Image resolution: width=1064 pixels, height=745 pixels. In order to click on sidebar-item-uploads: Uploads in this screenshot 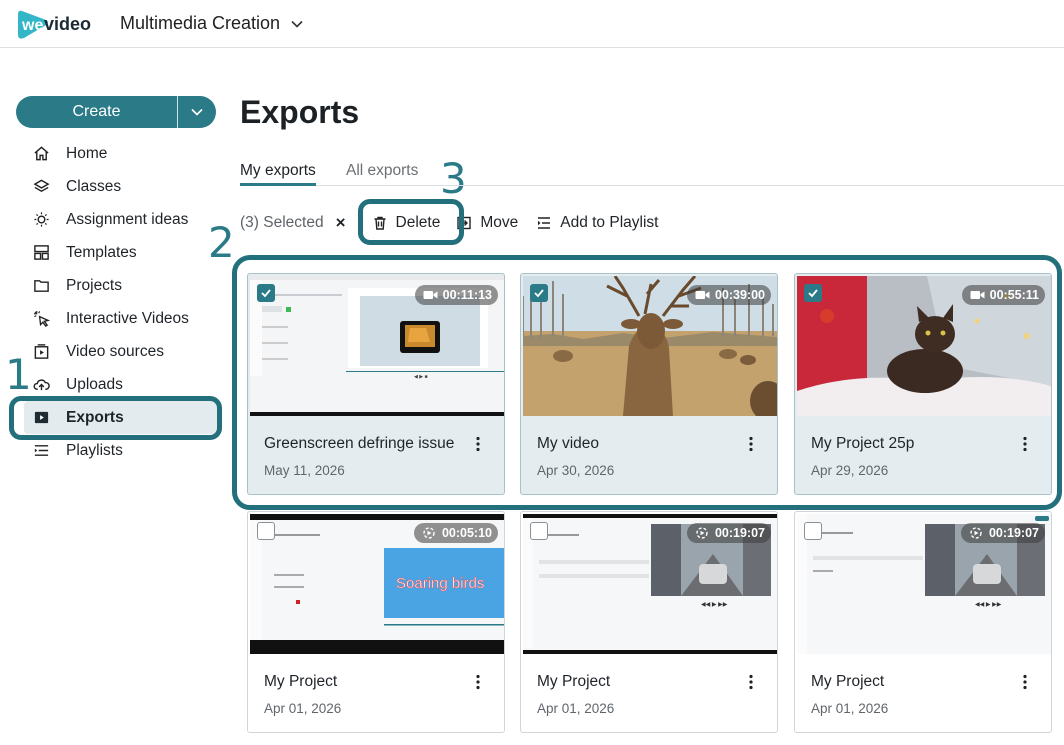, I will do `click(121, 384)`.